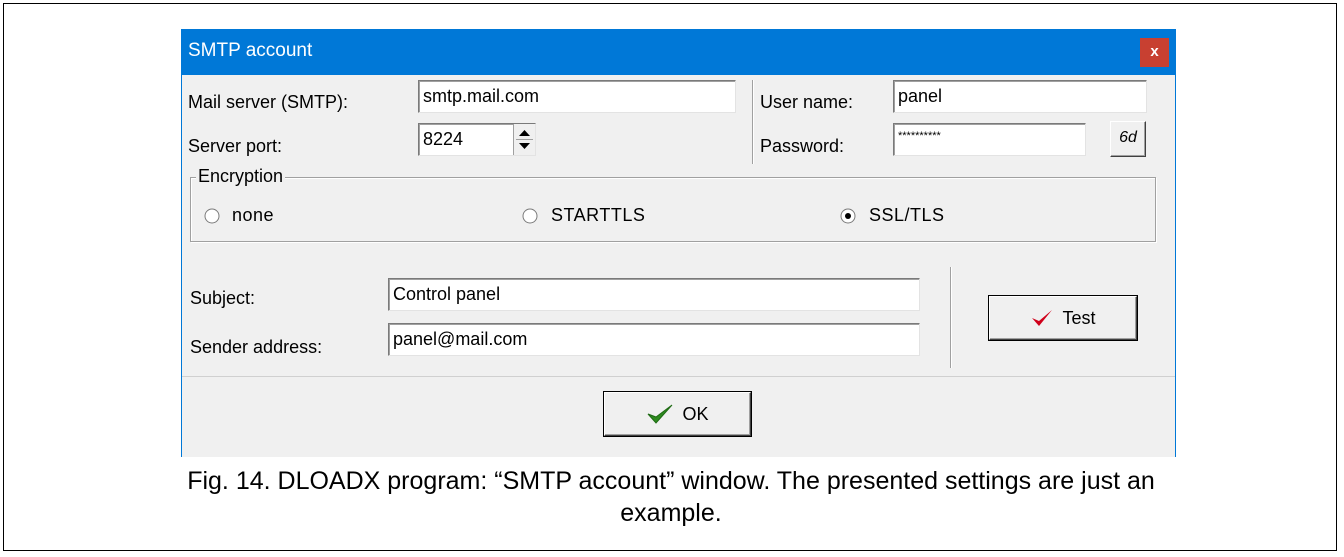 The height and width of the screenshot is (557, 1344). What do you see at coordinates (253, 215) in the screenshot?
I see `radio-none-label: none` at bounding box center [253, 215].